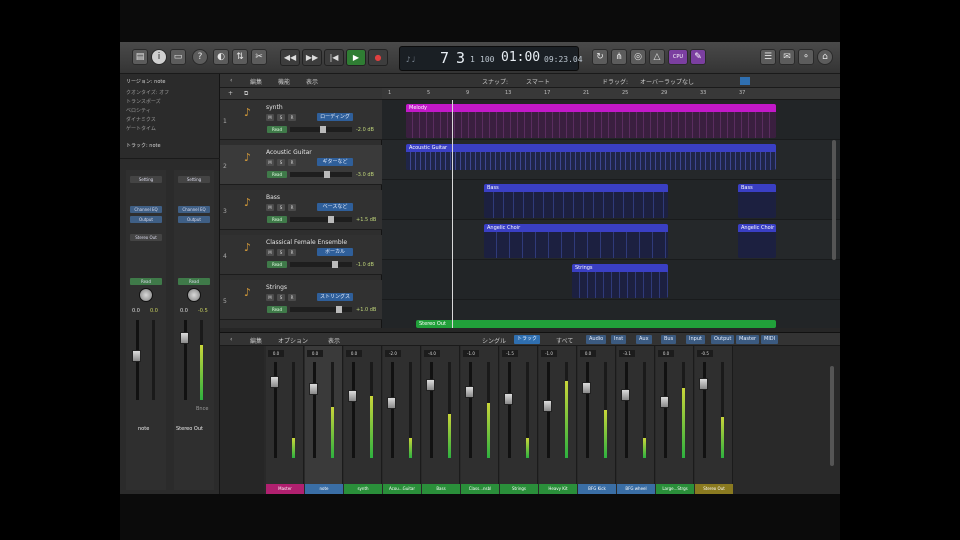 This screenshot has height=540, width=960. What do you see at coordinates (240, 57) in the screenshot?
I see `mixer-icon: ⇅` at bounding box center [240, 57].